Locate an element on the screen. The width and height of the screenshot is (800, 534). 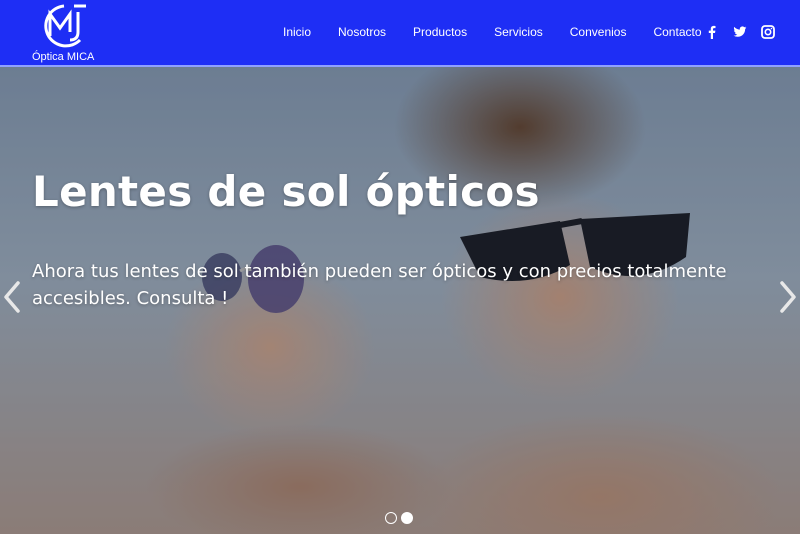
nav-item-servicios: Servicios is located at coordinates (518, 32).